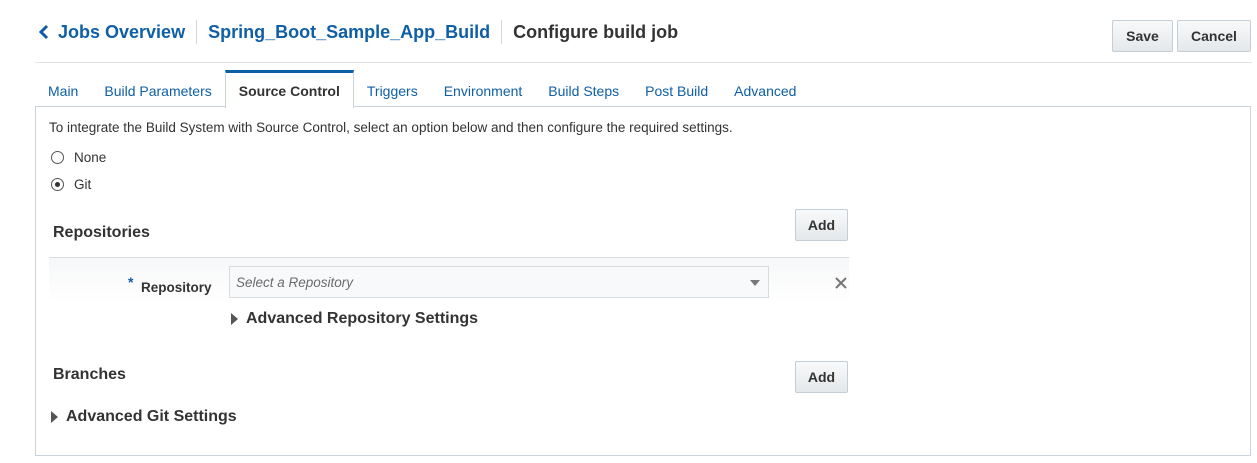  Describe the element at coordinates (157, 88) in the screenshot. I see `tab-build-parameters: Build Parameters` at that location.